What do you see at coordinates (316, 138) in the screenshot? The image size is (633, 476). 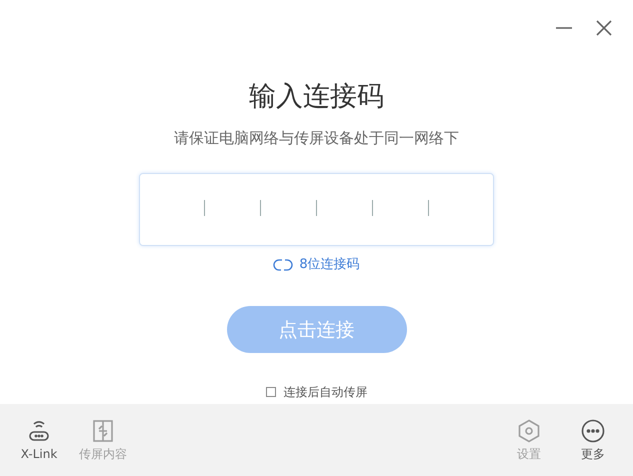 I see `instruction-text: 请保证电脑网络与传屏设备处于同一网络下` at bounding box center [316, 138].